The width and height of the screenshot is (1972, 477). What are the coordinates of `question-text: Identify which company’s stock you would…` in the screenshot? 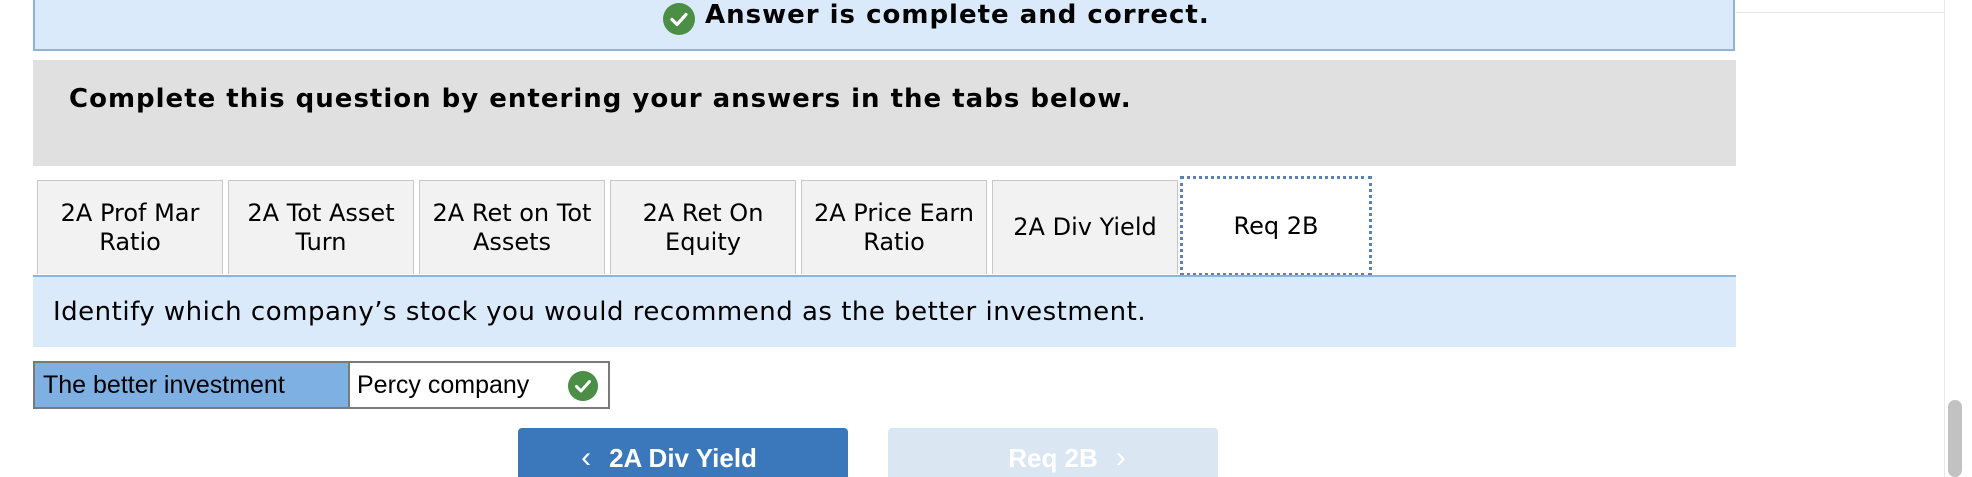 It's located at (600, 312).